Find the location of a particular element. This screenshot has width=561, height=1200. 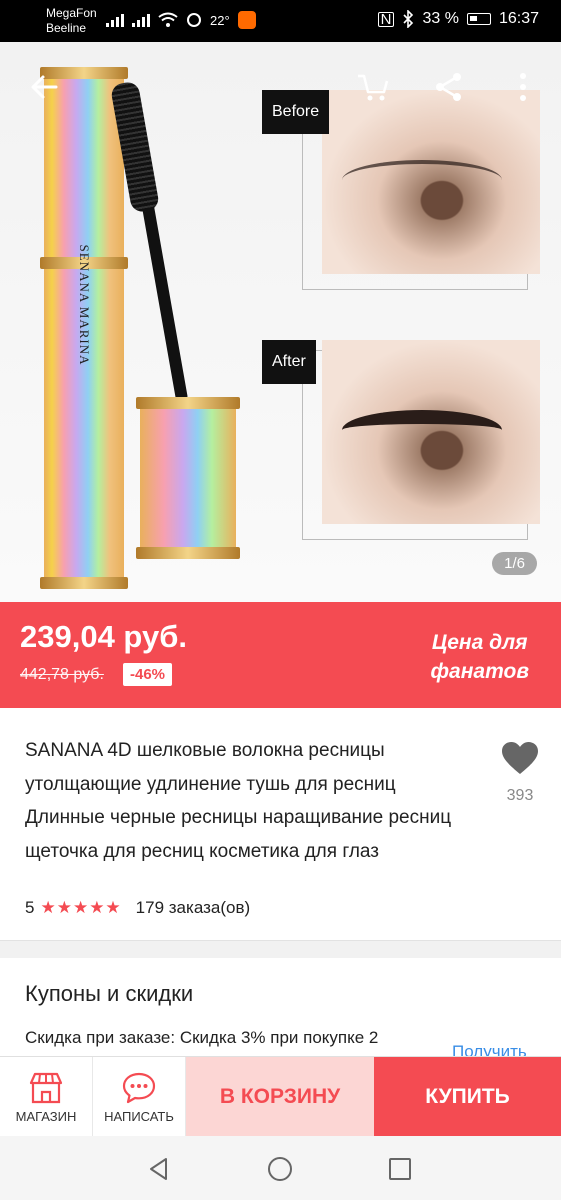

app-notification-icon is located at coordinates (246, 20).